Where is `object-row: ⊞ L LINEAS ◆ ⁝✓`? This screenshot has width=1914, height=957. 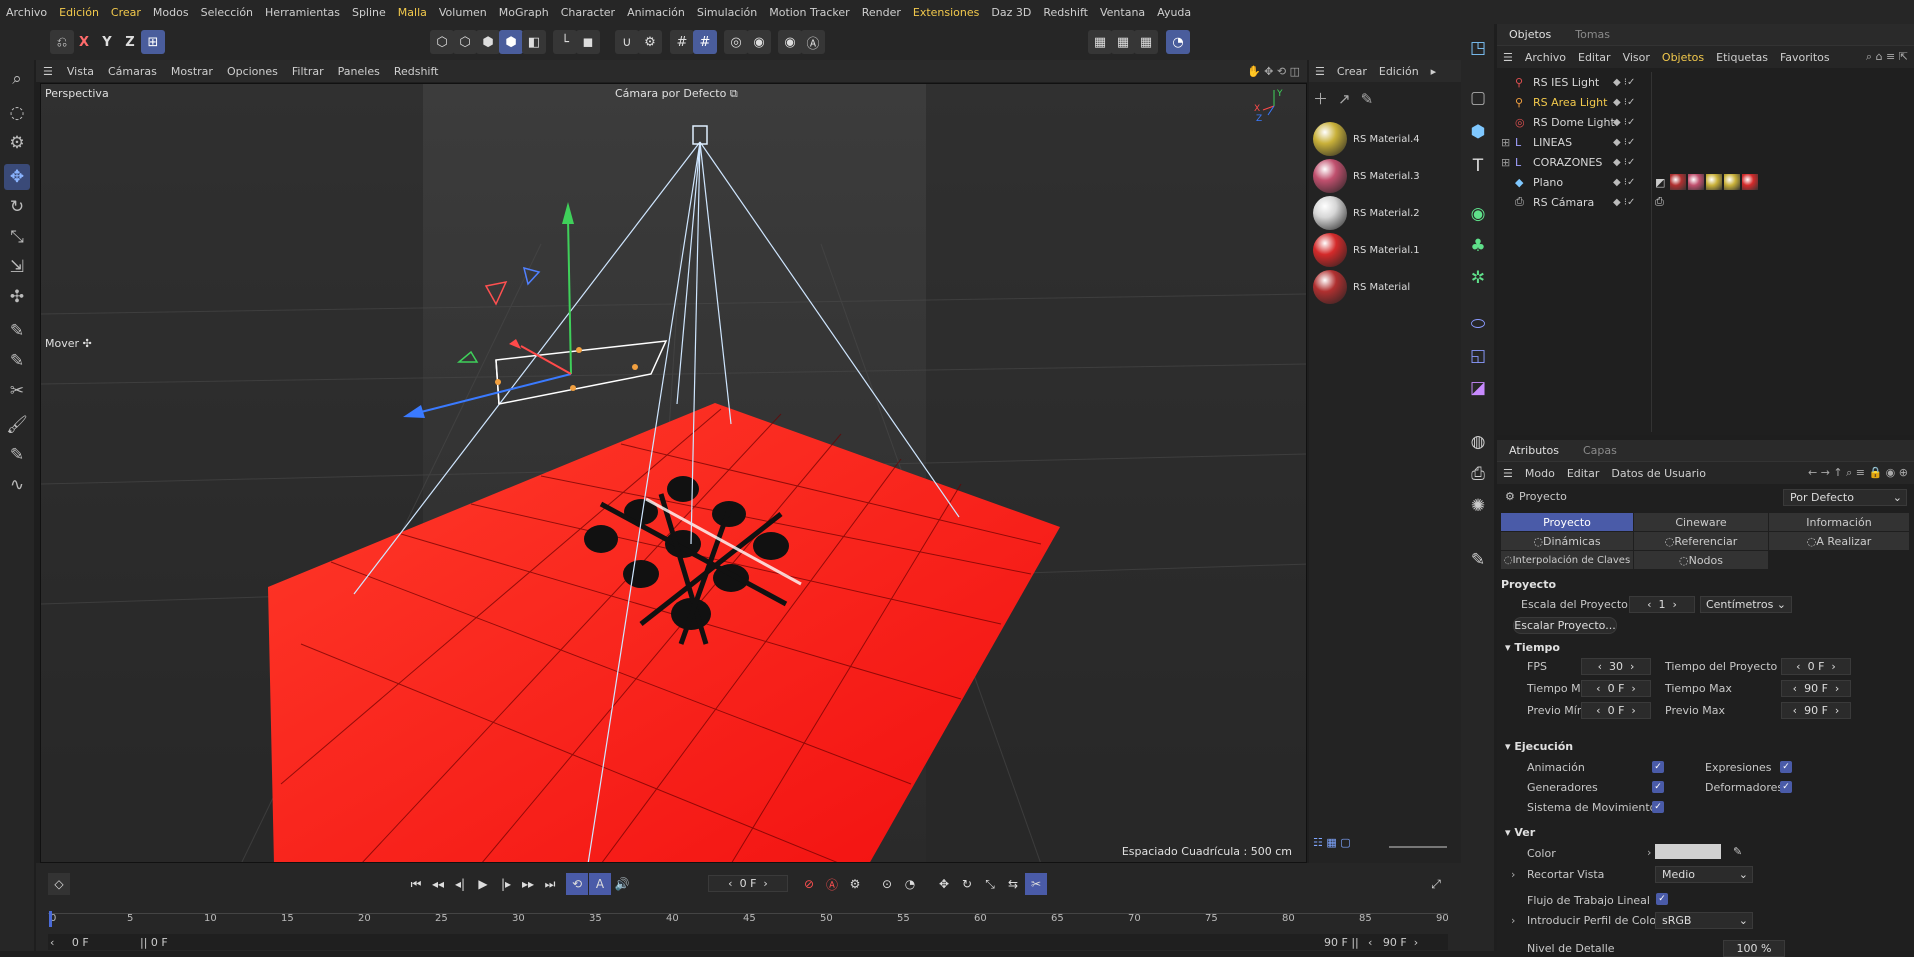
object-row: ⊞ L LINEAS ◆ ⁝✓ is located at coordinates (1705, 142).